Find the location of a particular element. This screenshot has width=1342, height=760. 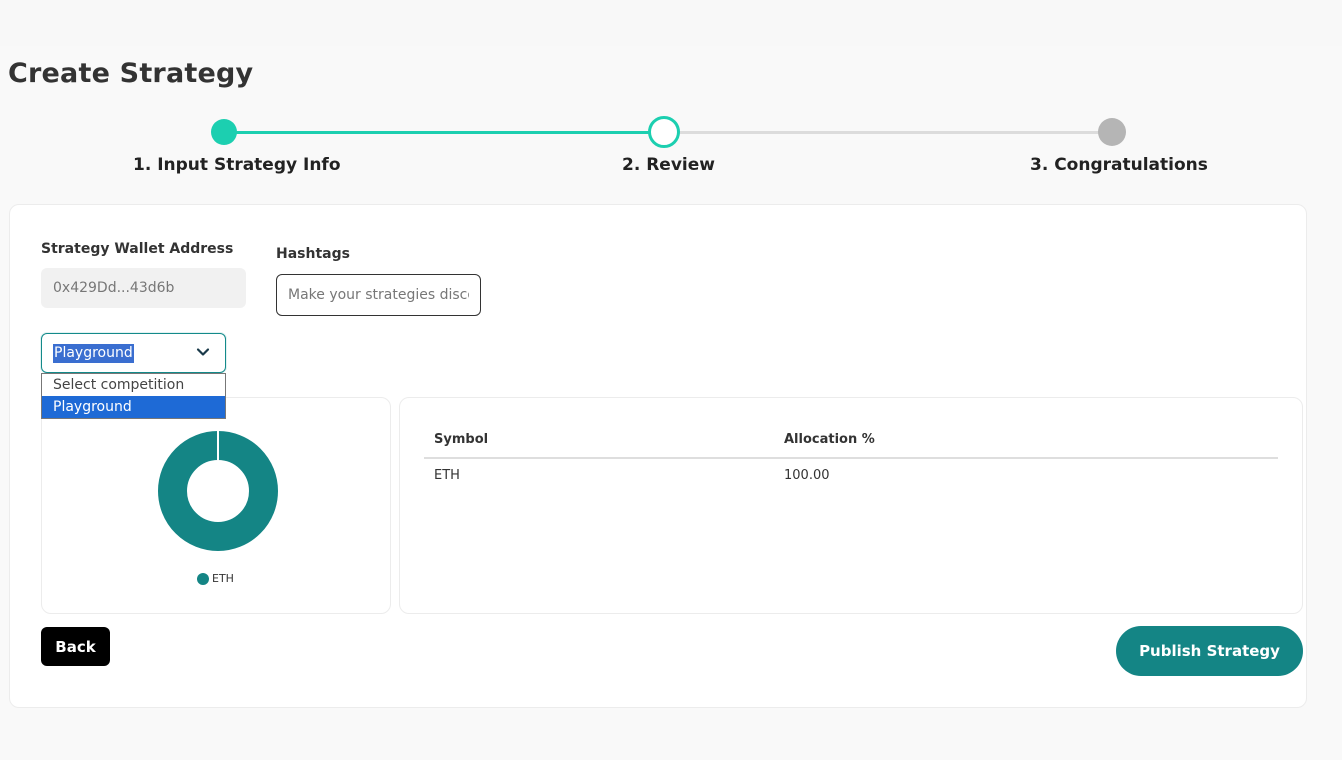

competition-select-value: Playground is located at coordinates (93, 353).